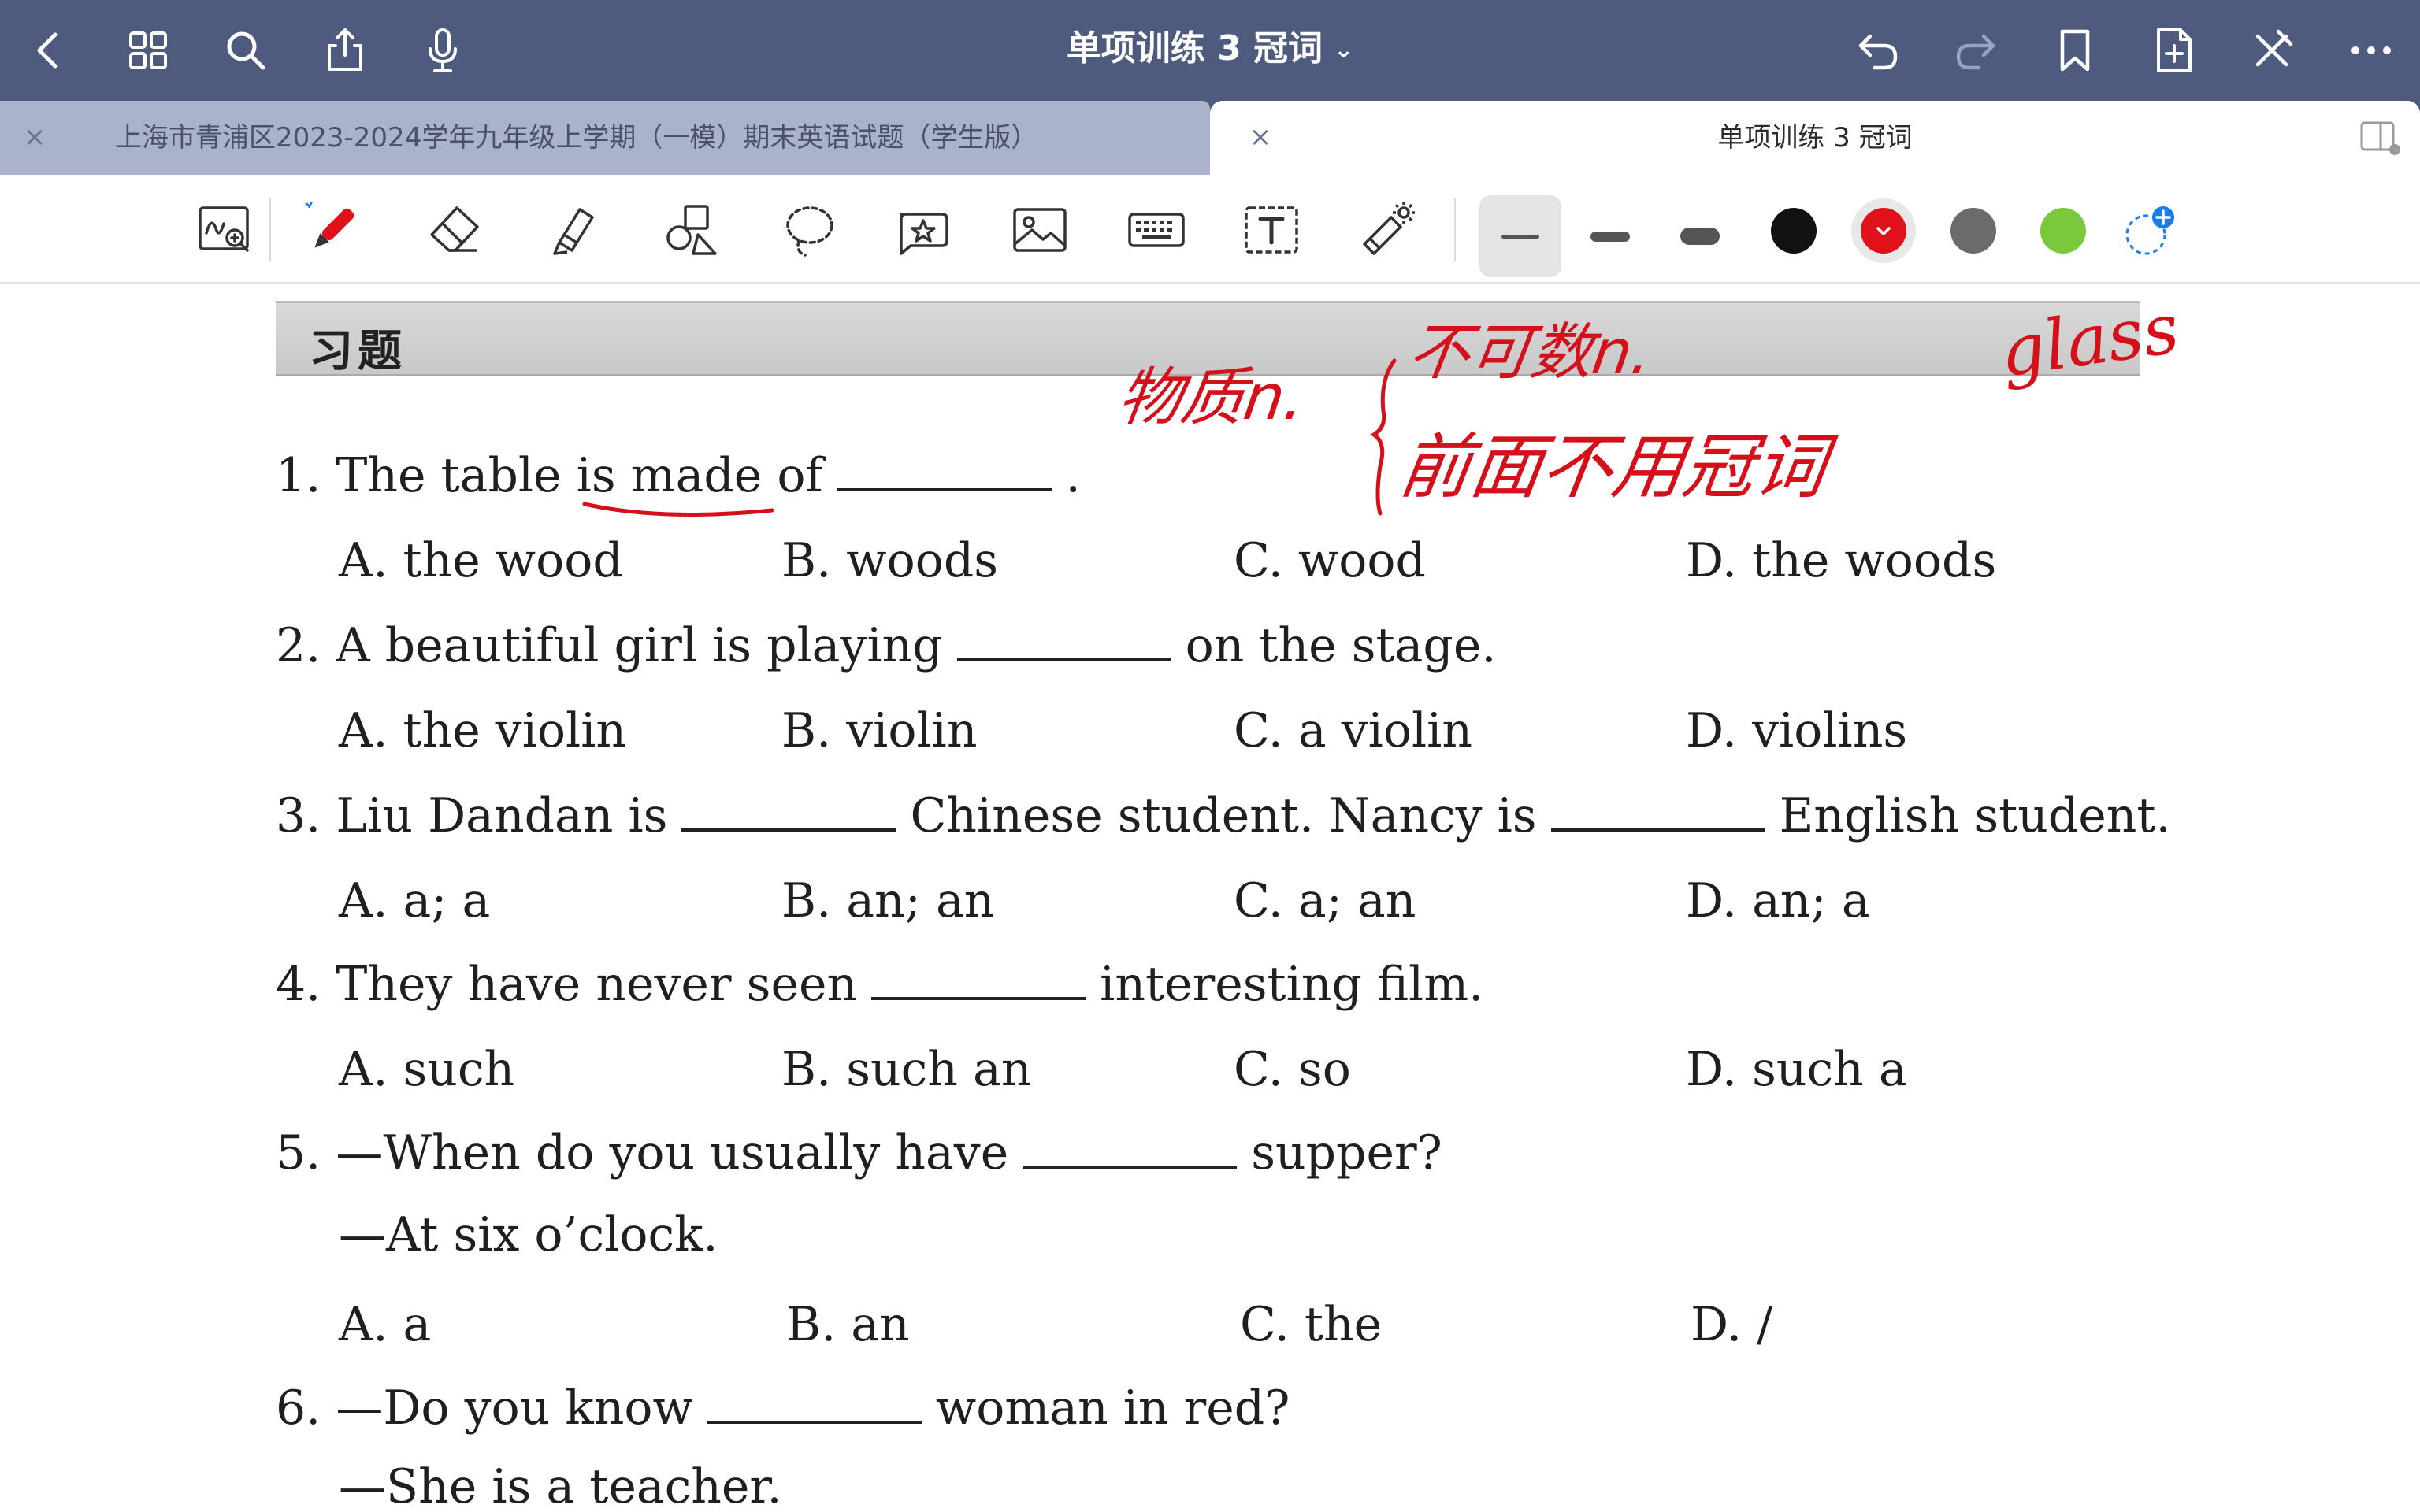 This screenshot has height=1512, width=2420. Describe the element at coordinates (1353, 730) in the screenshot. I see `option-c: C. a violin` at that location.